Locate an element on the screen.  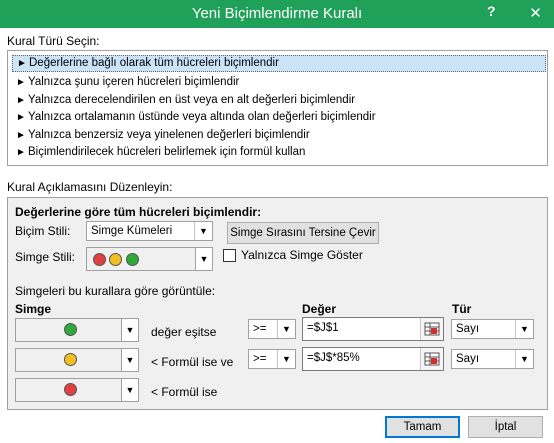
row1-operator-select: >= ▼ is located at coordinates (272, 329).